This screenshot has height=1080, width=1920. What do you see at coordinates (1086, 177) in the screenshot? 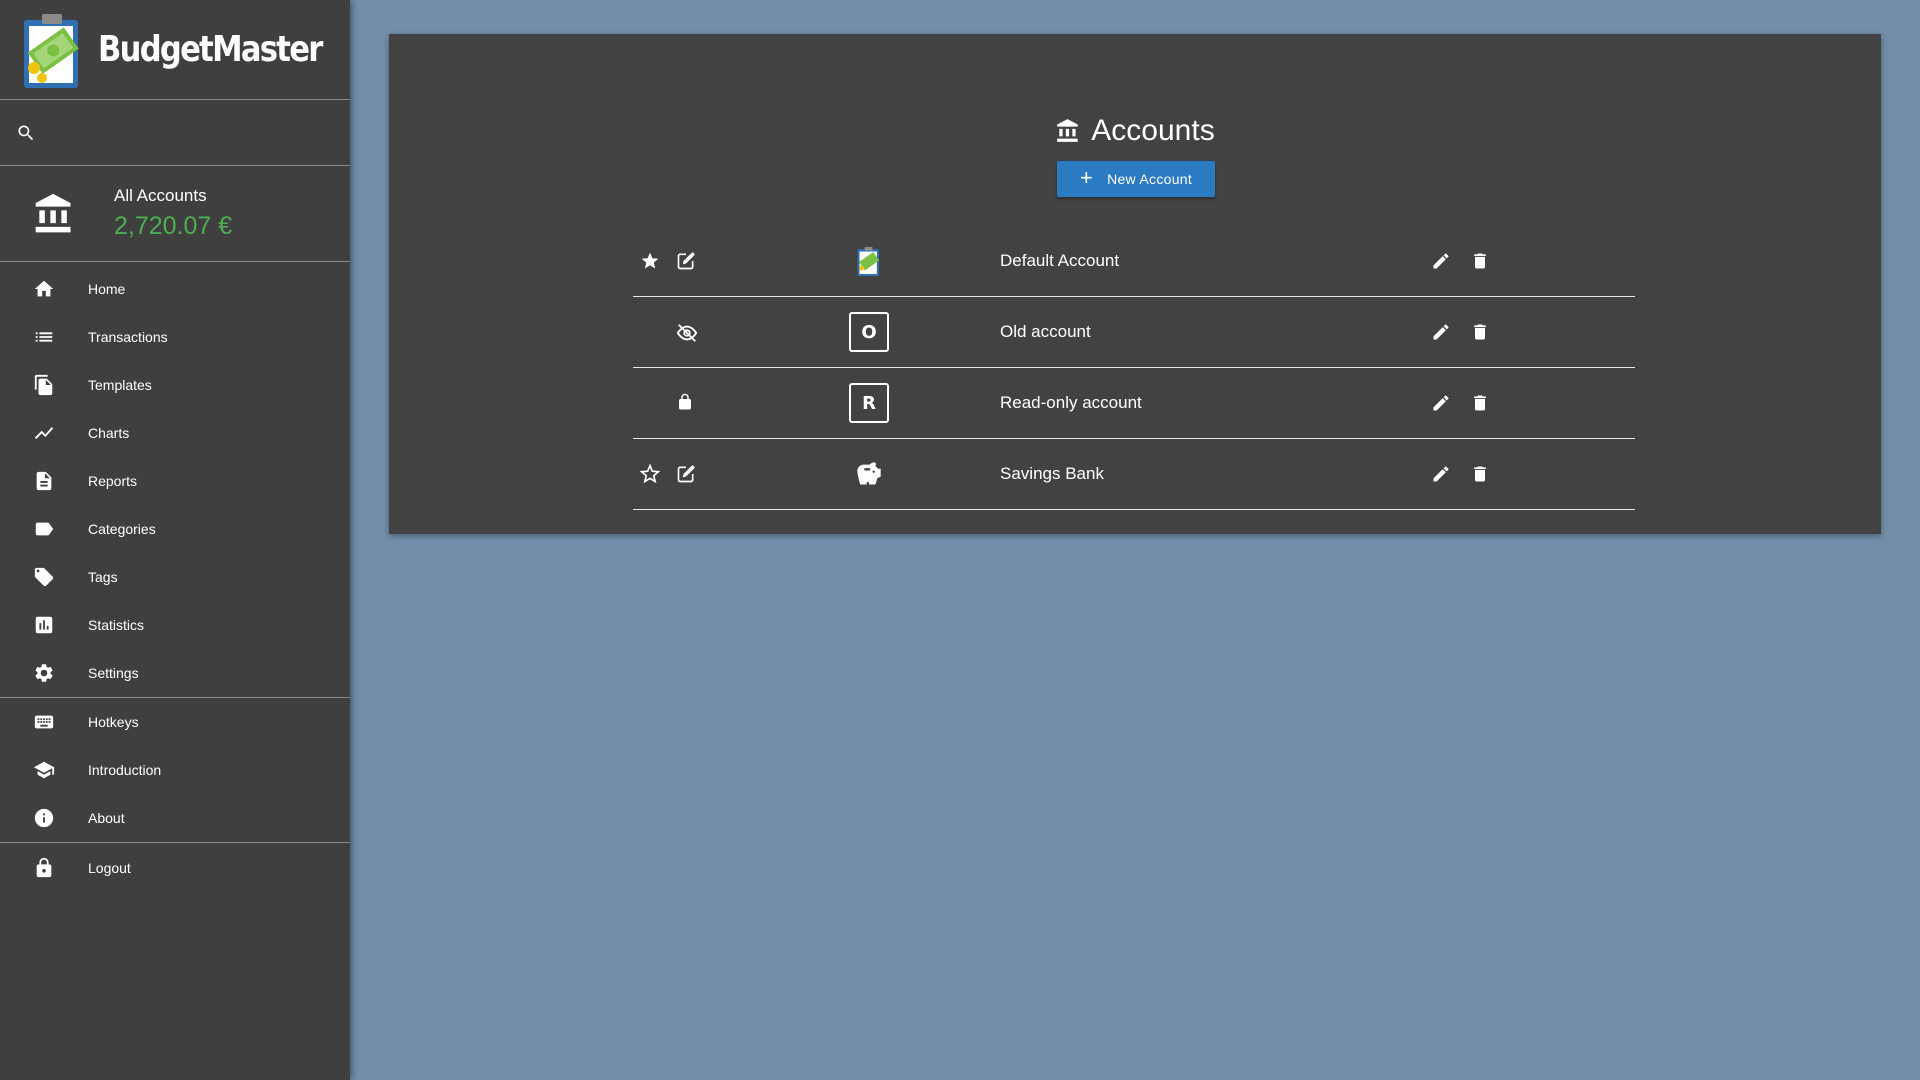
I see `plus-icon: +` at bounding box center [1086, 177].